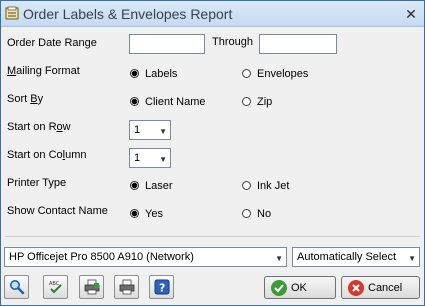 The image size is (425, 306). I want to click on report-icon, so click(12, 13).